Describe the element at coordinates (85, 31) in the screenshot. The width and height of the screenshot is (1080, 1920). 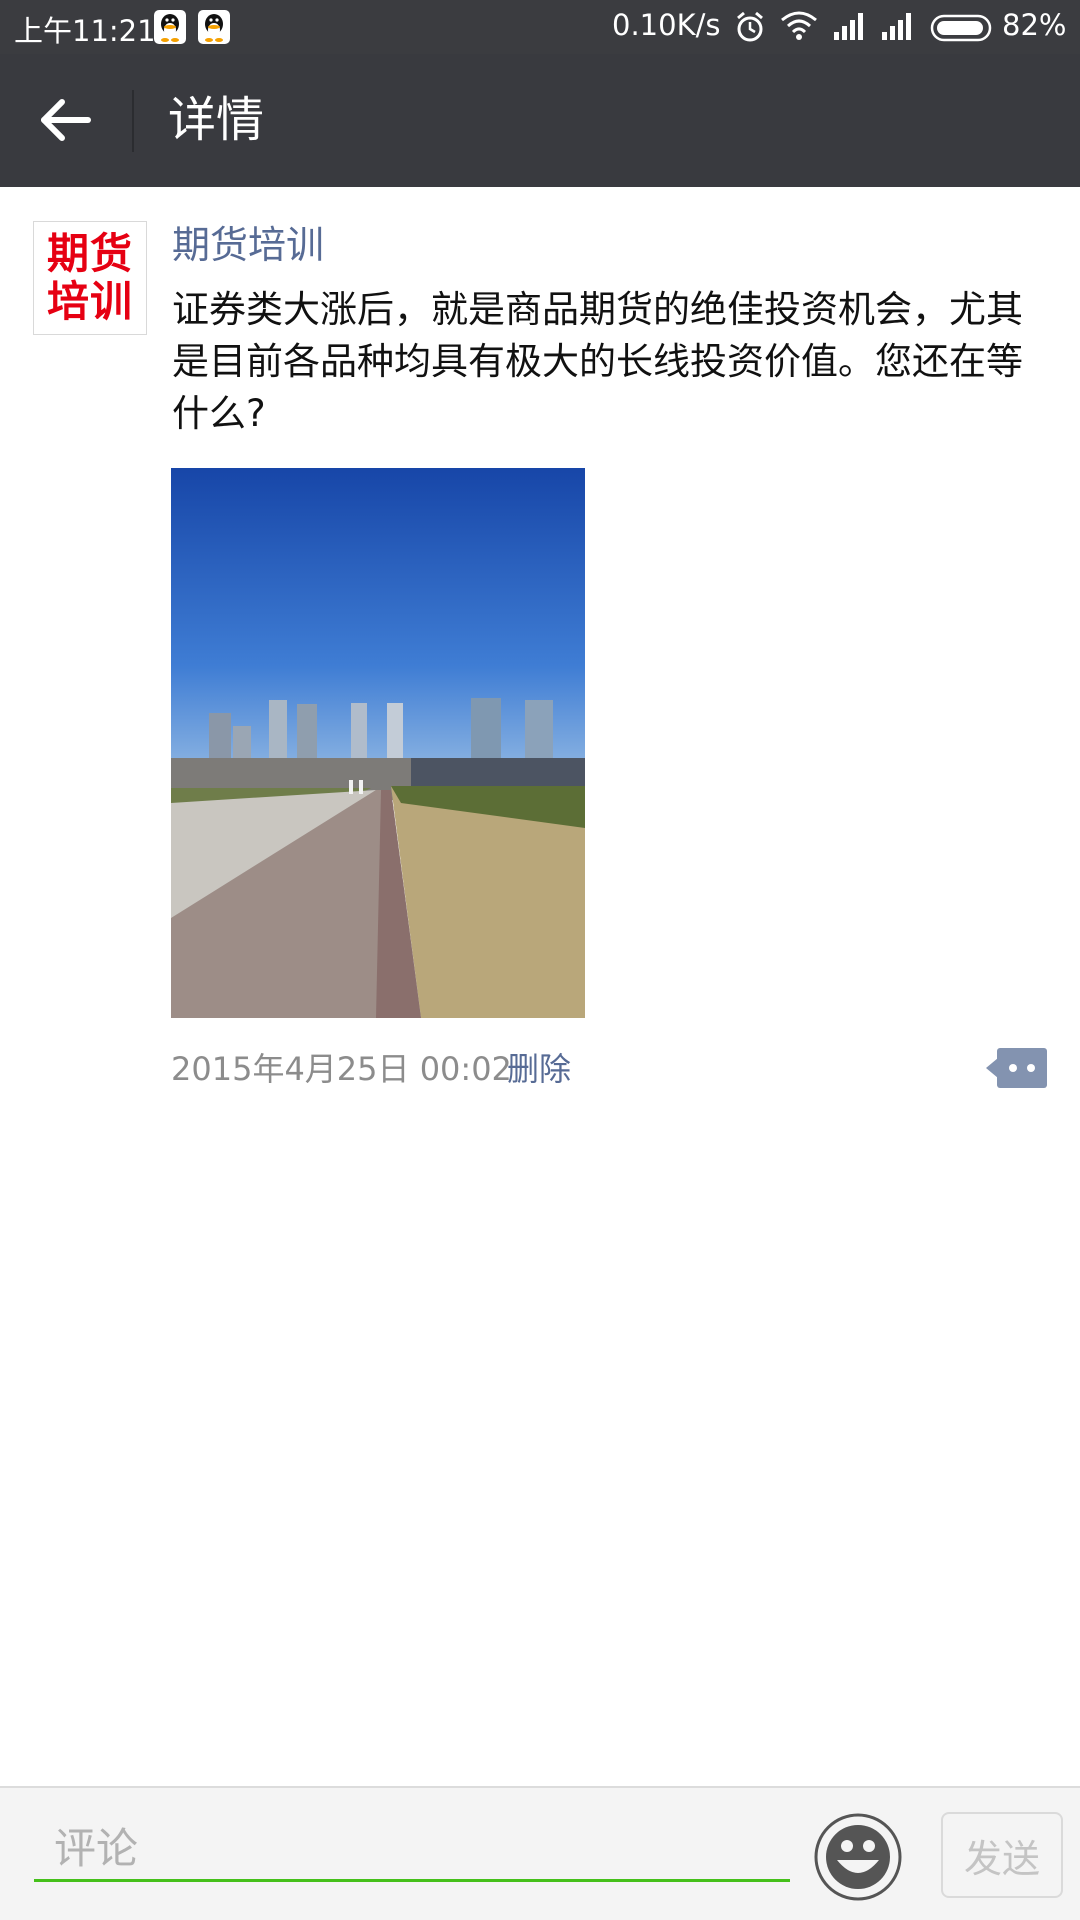
I see `status-time: 上午11:21` at that location.